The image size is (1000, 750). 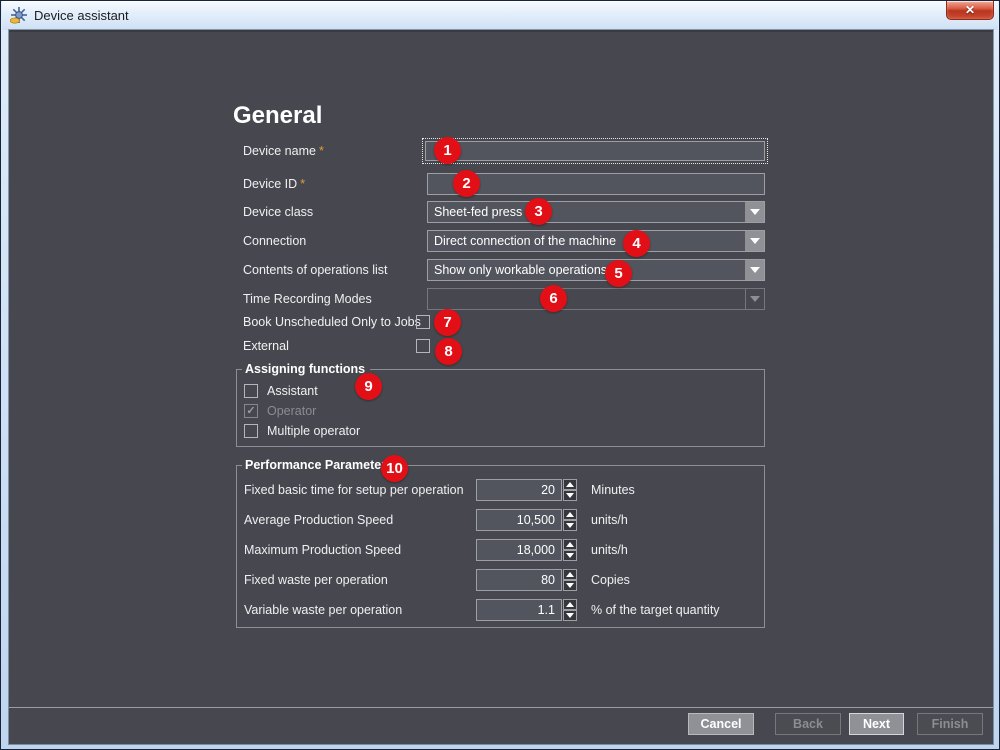 I want to click on operations-list-label: Contents of operations list, so click(x=315, y=270).